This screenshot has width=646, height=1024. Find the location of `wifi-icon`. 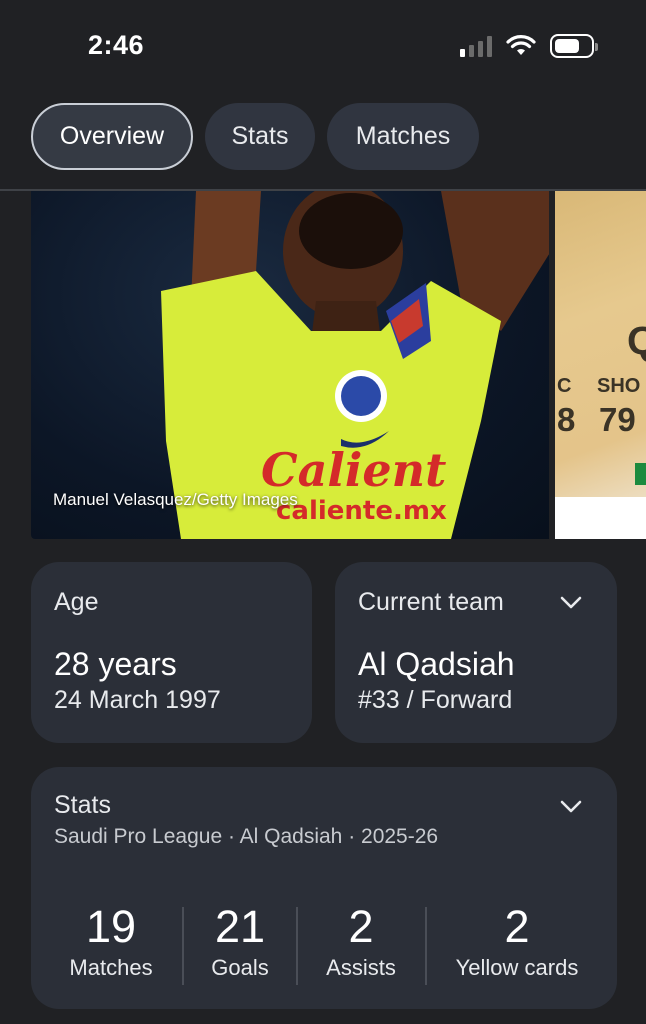

wifi-icon is located at coordinates (521, 45).